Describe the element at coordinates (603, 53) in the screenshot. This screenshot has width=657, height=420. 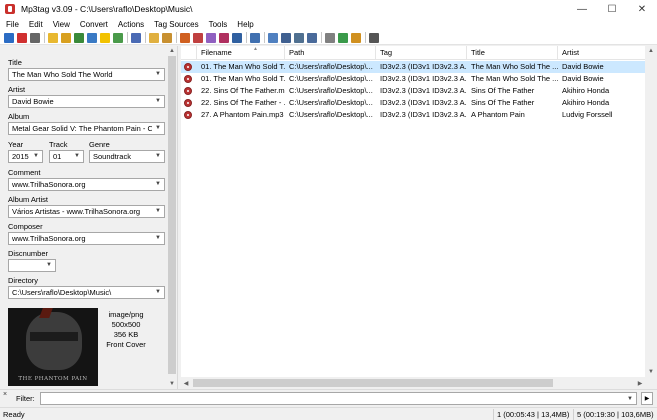
I see `column-artist: Artist` at that location.